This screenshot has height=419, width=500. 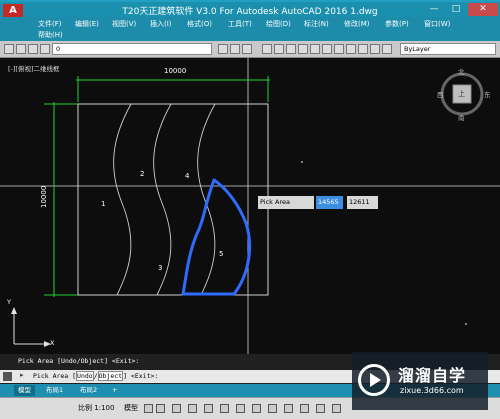 What do you see at coordinates (288, 408) in the screenshot?
I see `annotation-icon` at bounding box center [288, 408].